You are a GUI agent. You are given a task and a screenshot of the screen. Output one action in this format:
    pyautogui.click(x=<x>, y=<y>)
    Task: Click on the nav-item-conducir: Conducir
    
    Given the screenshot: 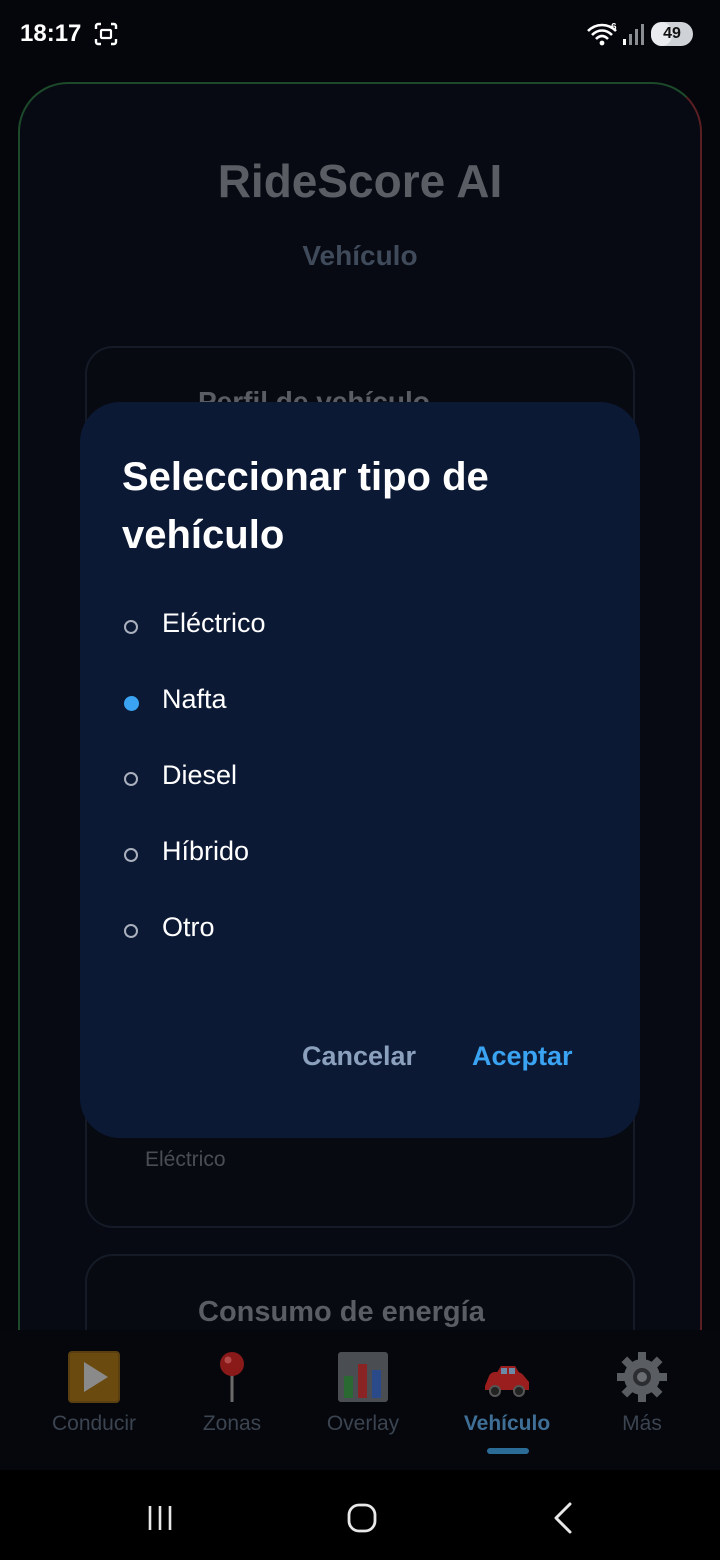 What is the action you would take?
    pyautogui.click(x=94, y=1405)
    